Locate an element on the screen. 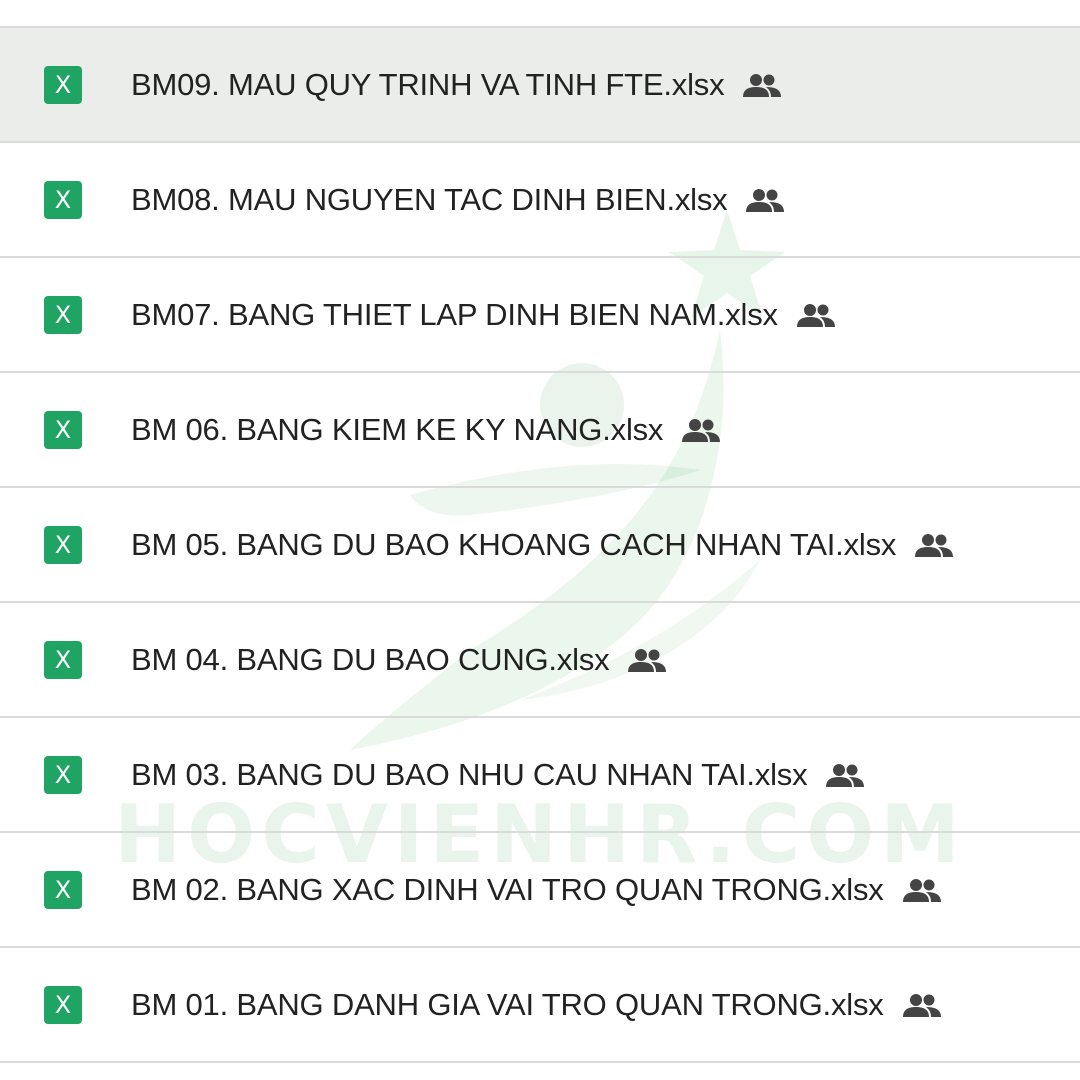  file-name: BM 03. BANG DU BAO NHU CAU NHAN TAI.xlsx is located at coordinates (498, 774).